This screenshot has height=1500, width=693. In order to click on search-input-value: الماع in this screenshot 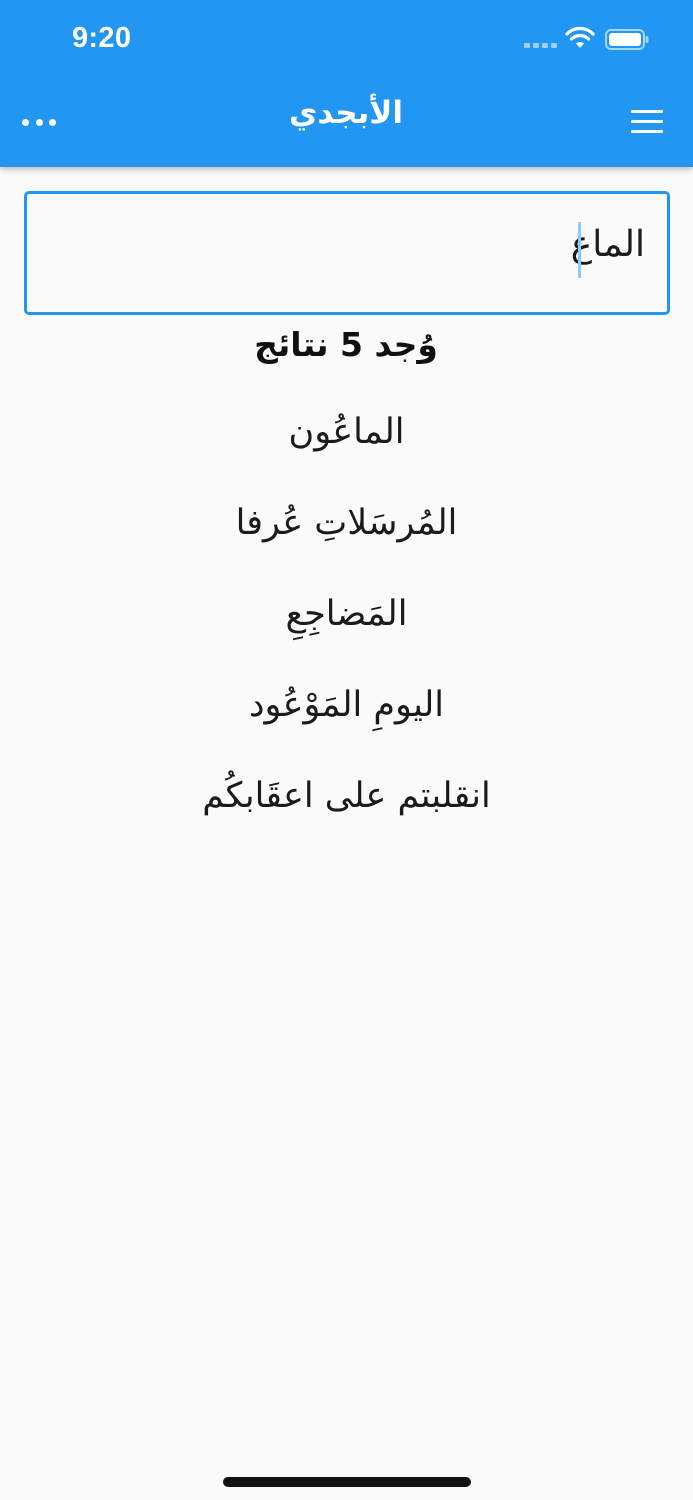, I will do `click(607, 244)`.